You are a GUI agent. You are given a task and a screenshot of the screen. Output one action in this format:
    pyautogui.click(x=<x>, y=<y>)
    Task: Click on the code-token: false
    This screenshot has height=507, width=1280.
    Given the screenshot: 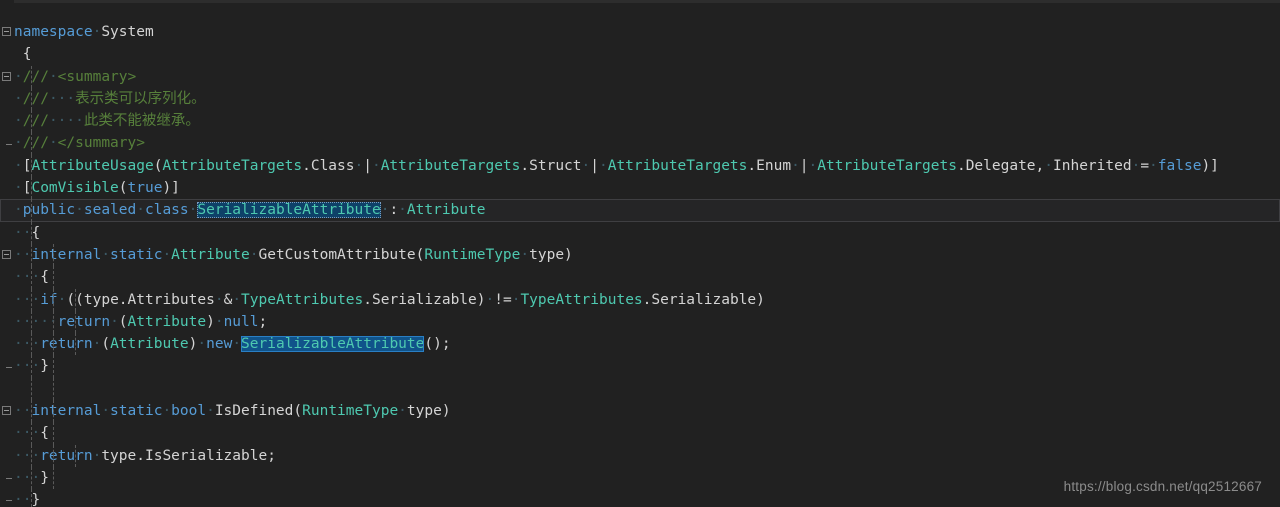 What is the action you would take?
    pyautogui.click(x=1179, y=165)
    